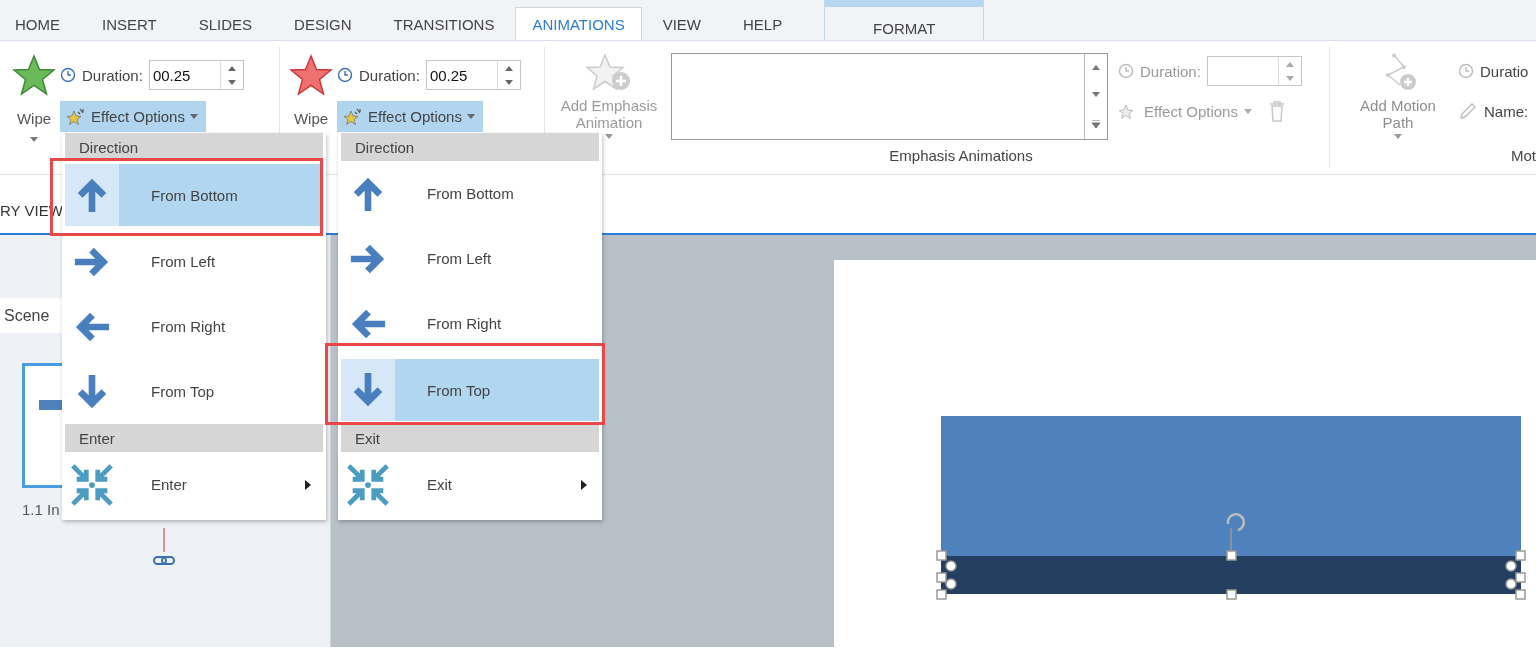  I want to click on menu-item: Exit, so click(470, 484).